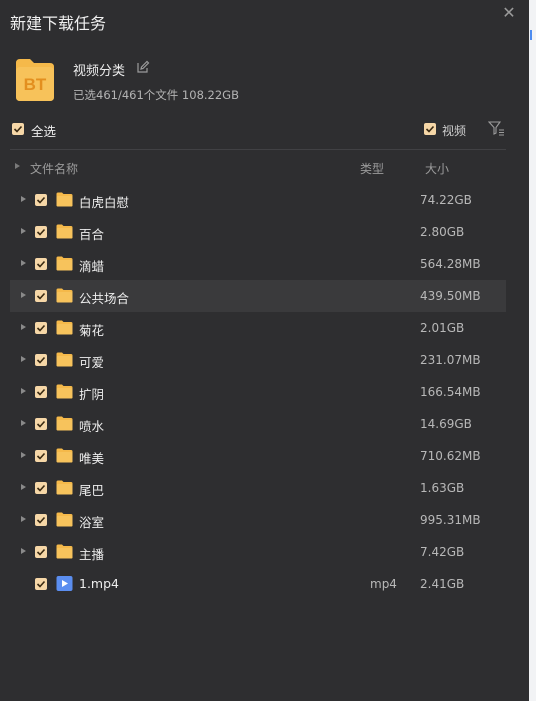 The image size is (536, 701). What do you see at coordinates (92, 554) in the screenshot?
I see `row-name: 主播` at bounding box center [92, 554].